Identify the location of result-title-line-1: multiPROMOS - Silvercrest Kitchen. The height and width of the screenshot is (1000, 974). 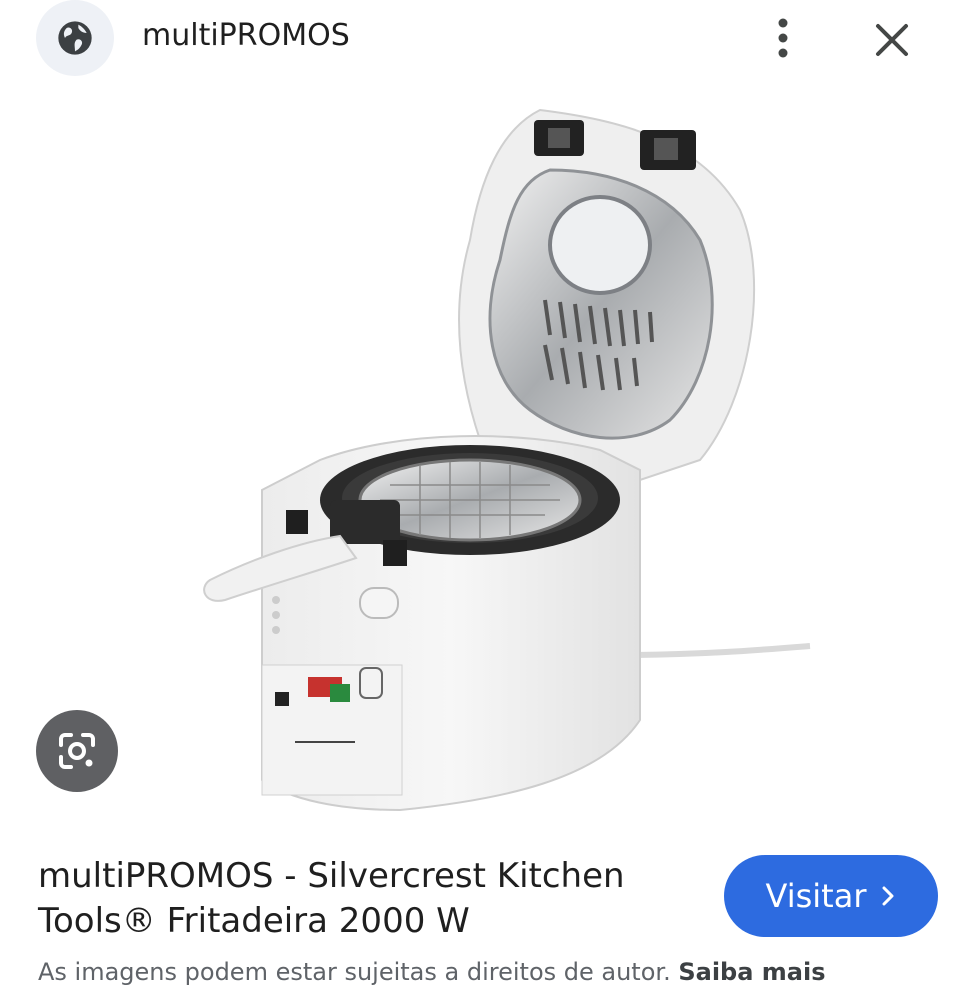
(331, 876).